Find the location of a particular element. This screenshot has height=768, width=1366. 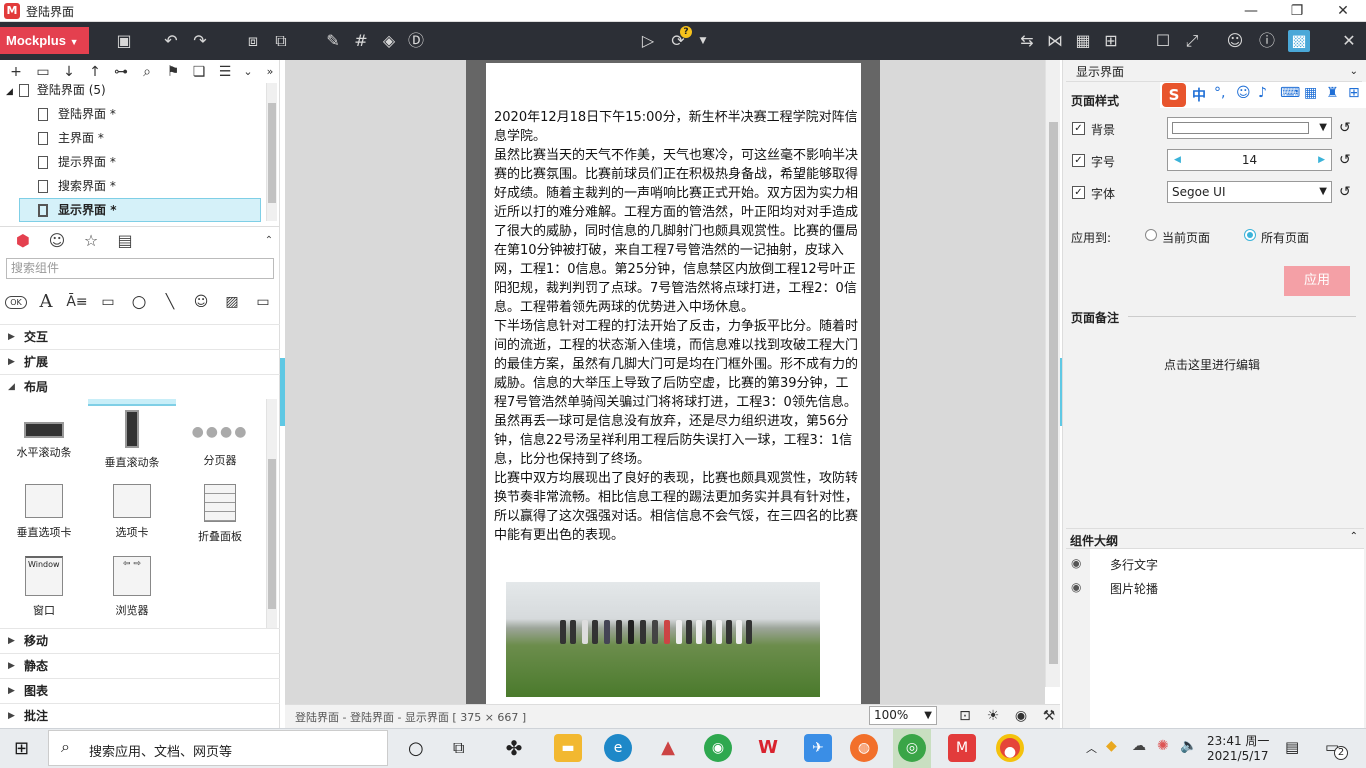

team-icon: ☺ is located at coordinates (1235, 41).